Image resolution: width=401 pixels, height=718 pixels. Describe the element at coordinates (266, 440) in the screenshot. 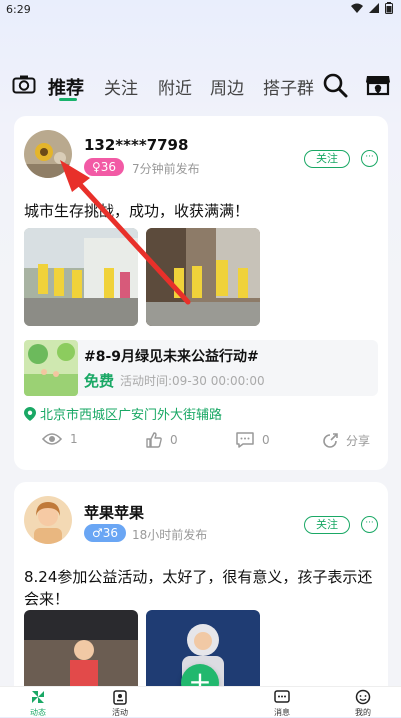

I see `comments-count: 0` at that location.